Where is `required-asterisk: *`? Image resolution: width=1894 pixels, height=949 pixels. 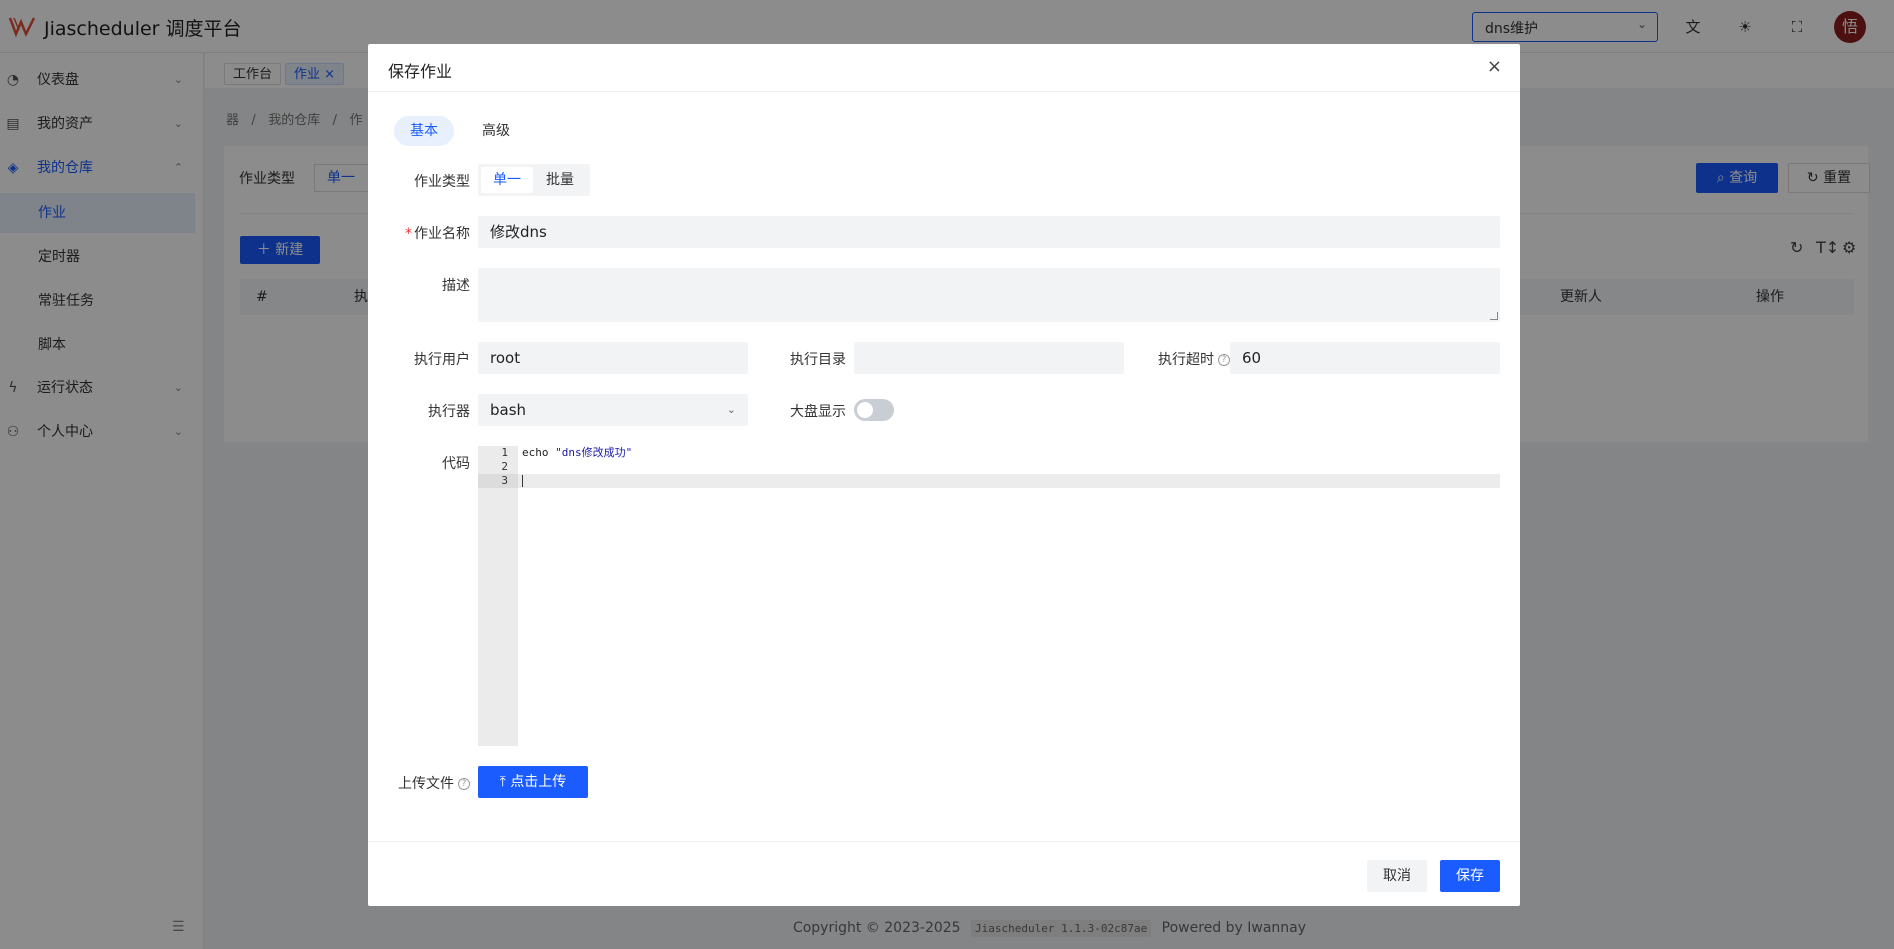
required-asterisk: * is located at coordinates (408, 234).